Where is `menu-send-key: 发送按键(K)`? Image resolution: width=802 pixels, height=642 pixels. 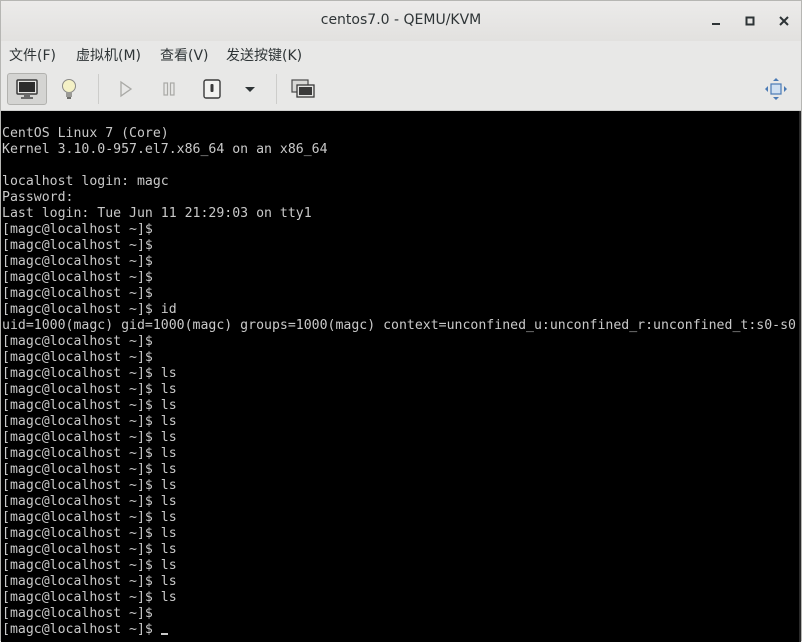
menu-send-key: 发送按键(K) is located at coordinates (264, 55).